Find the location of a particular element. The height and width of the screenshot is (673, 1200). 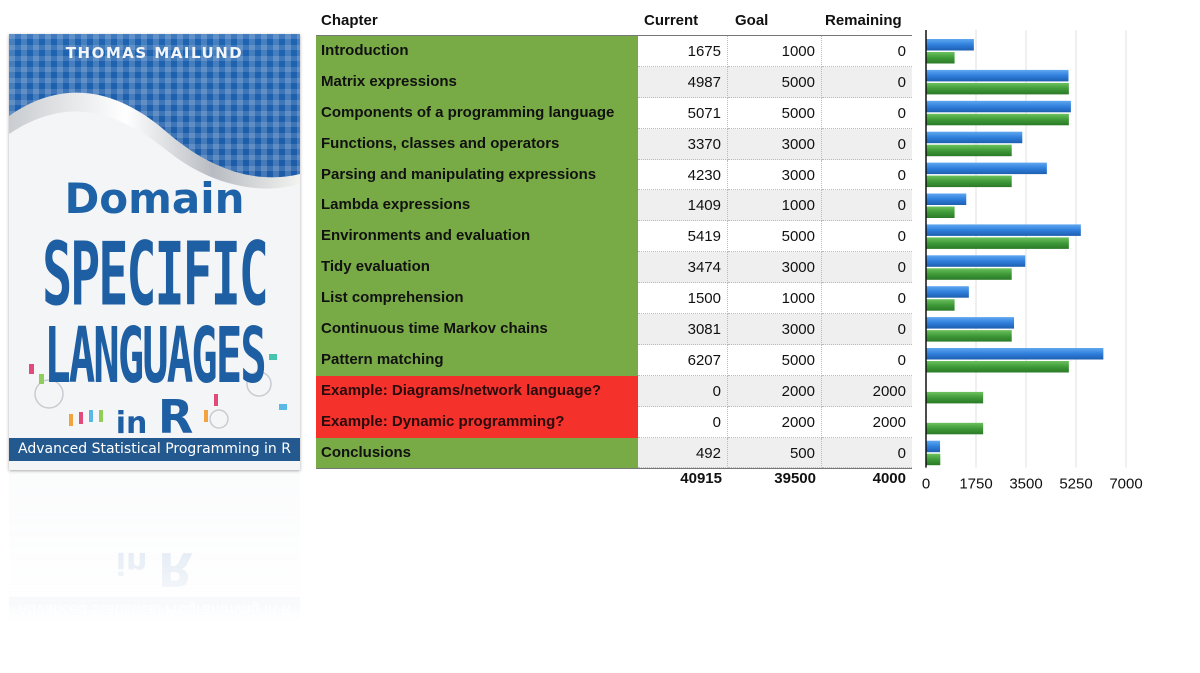

cell-goal: 500 is located at coordinates (775, 453).